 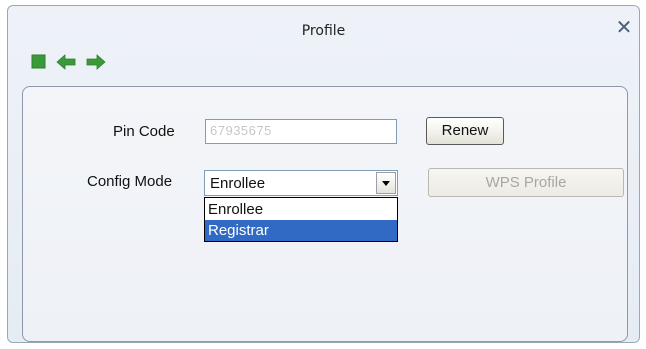 I want to click on back-arrow-icon, so click(x=66, y=62).